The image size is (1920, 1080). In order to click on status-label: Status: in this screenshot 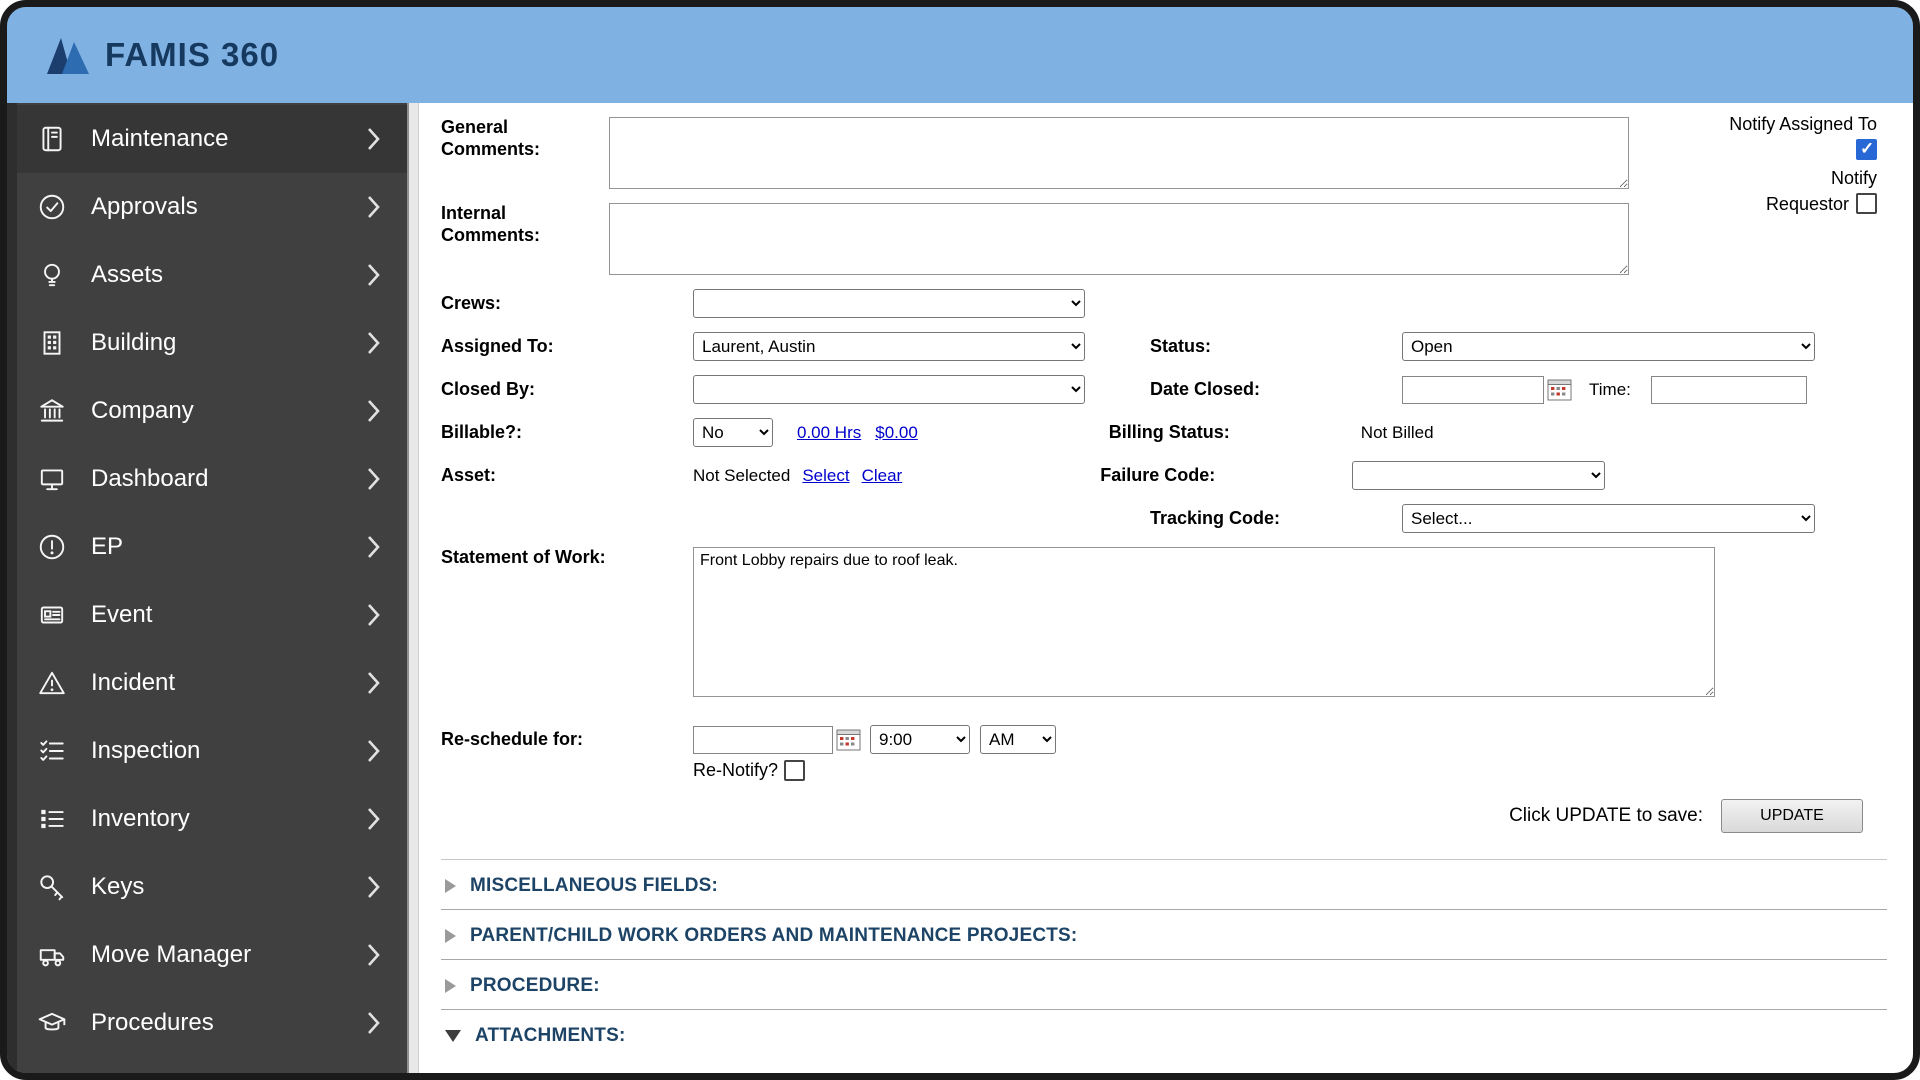, I will do `click(1181, 345)`.